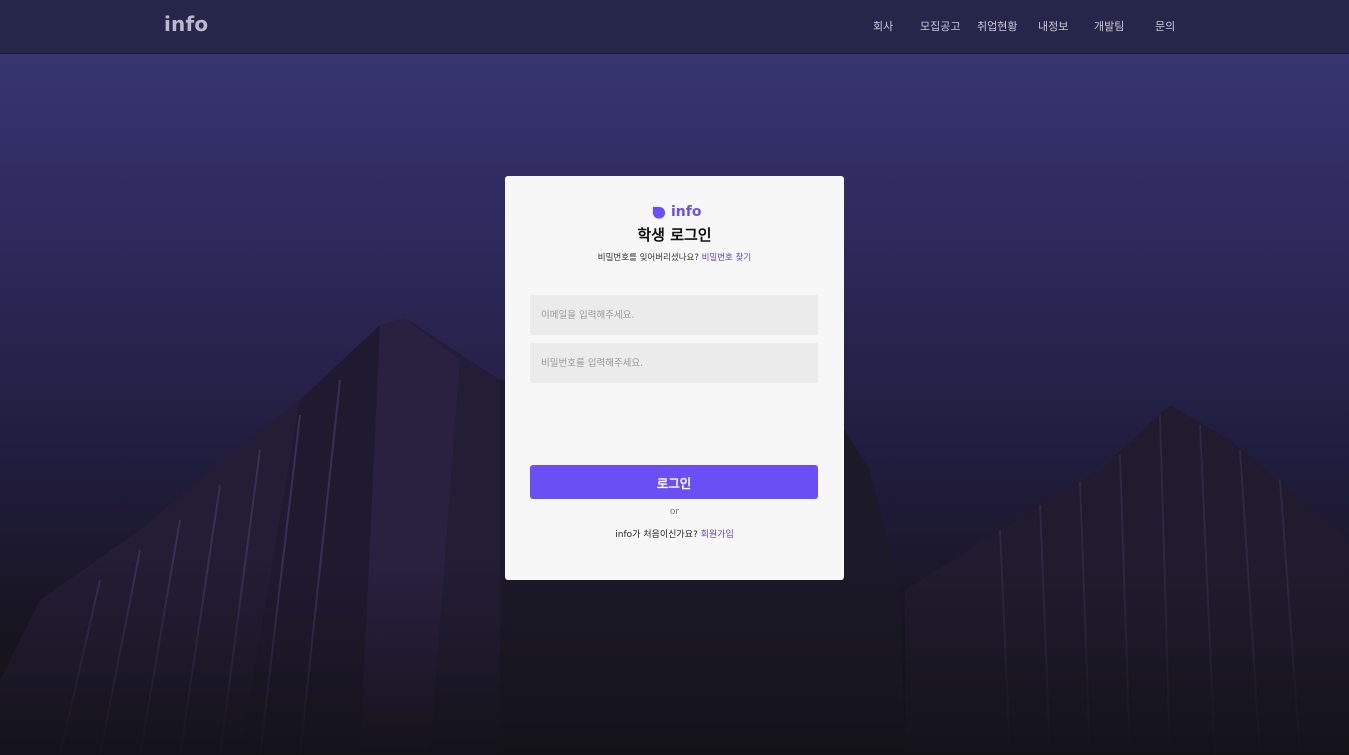 The height and width of the screenshot is (755, 1349). What do you see at coordinates (686, 212) in the screenshot?
I see `card-brand-text: info` at bounding box center [686, 212].